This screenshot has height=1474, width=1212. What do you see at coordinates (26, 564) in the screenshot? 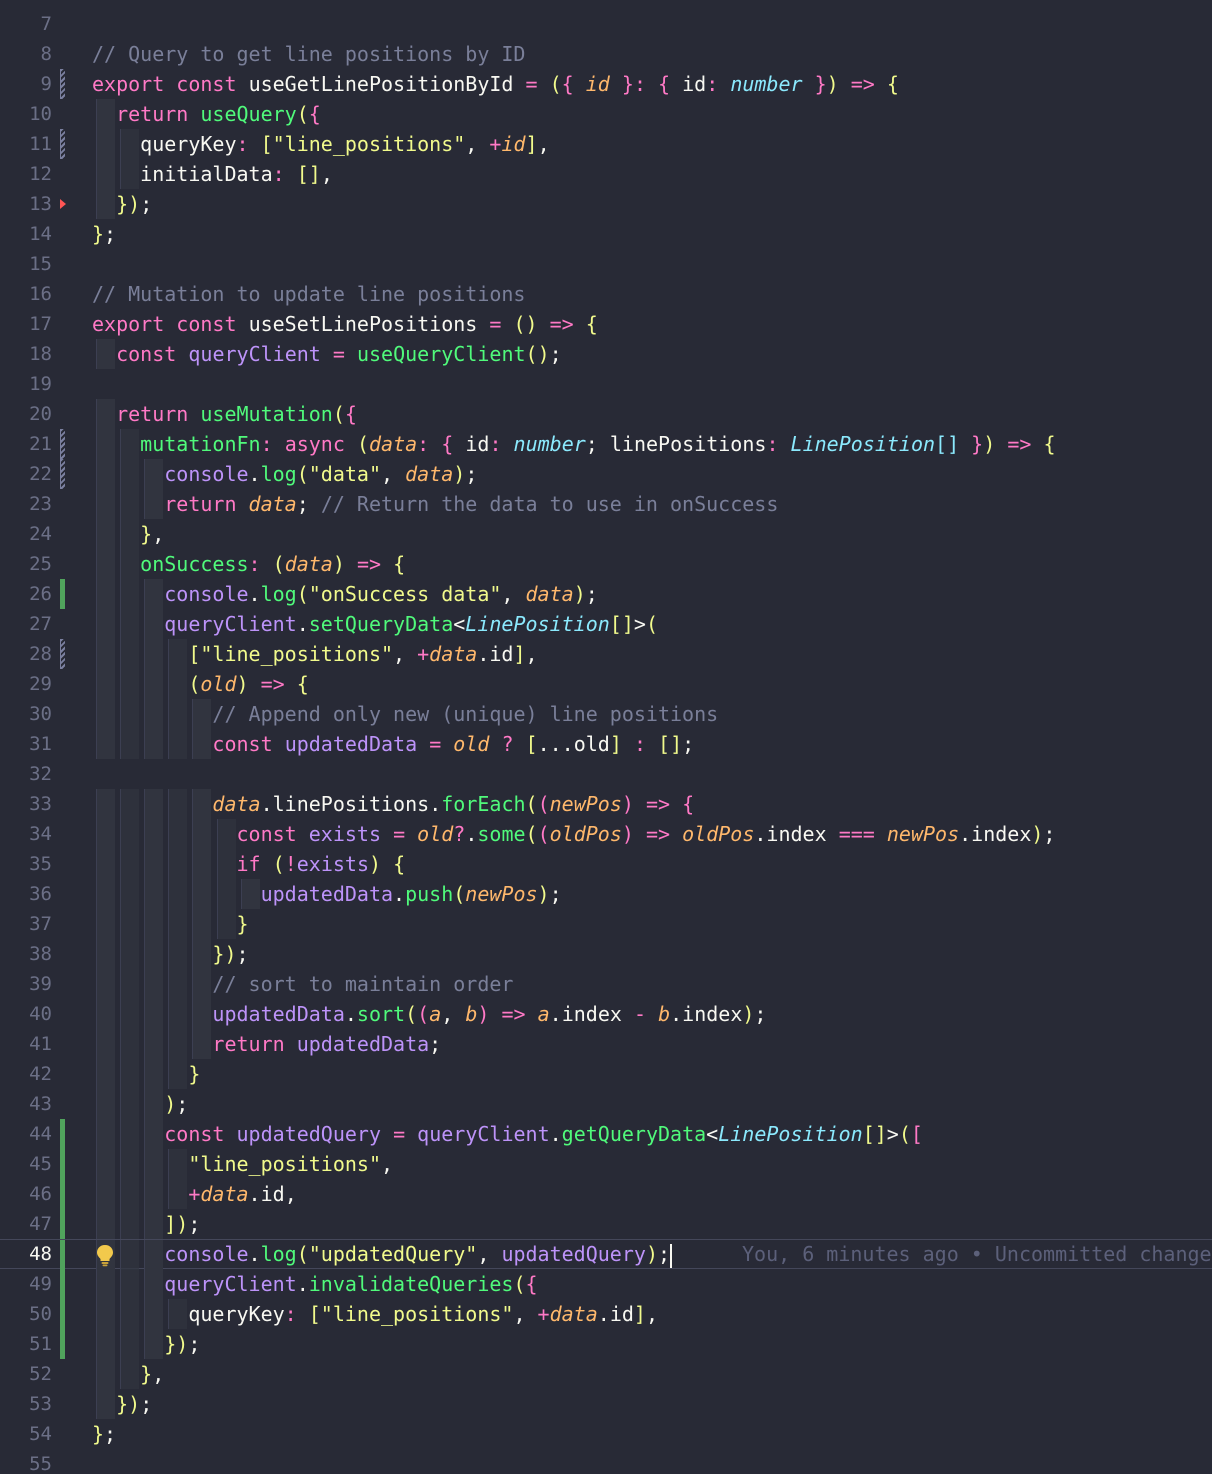
I see `line-number: 25` at bounding box center [26, 564].